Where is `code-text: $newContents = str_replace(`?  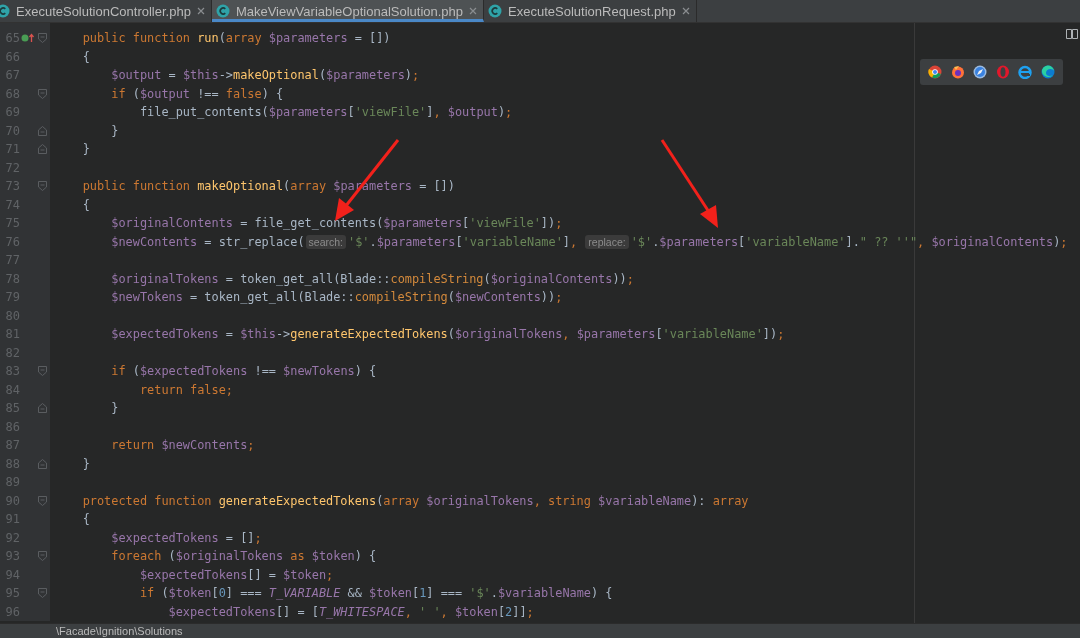
code-text: $newContents = str_replace( is located at coordinates (207, 241).